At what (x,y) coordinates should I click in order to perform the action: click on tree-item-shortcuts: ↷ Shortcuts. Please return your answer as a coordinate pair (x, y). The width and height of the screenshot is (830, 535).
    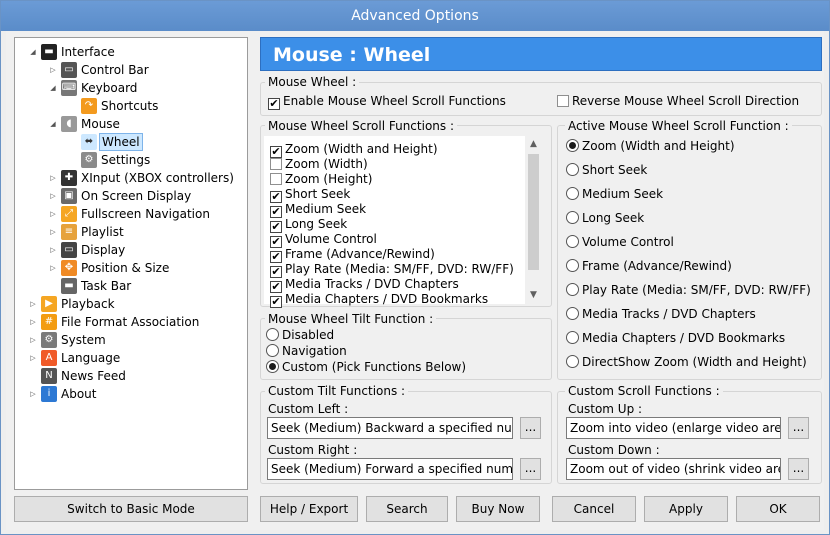
    Looking at the image, I should click on (131, 106).